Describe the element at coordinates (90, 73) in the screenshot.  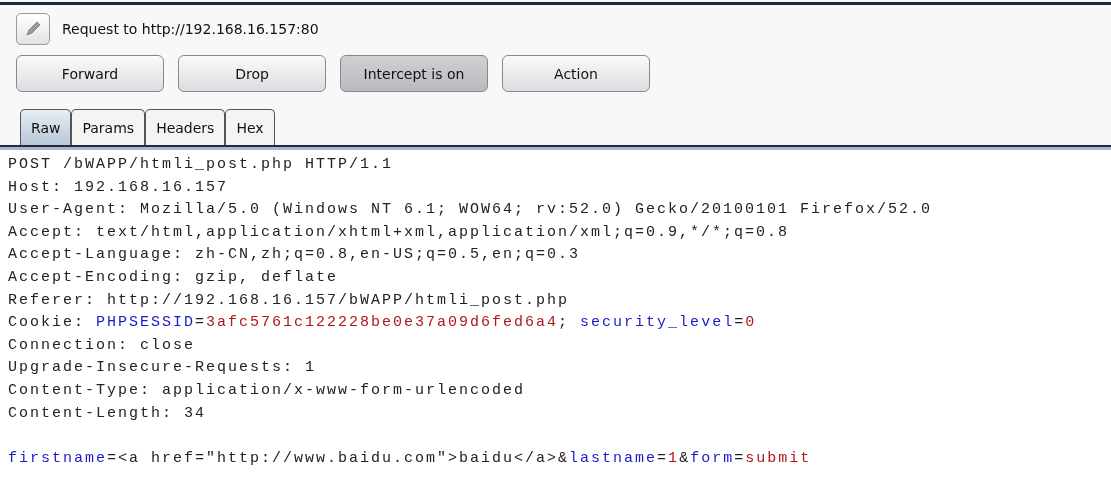
I see `action-button: Forward` at that location.